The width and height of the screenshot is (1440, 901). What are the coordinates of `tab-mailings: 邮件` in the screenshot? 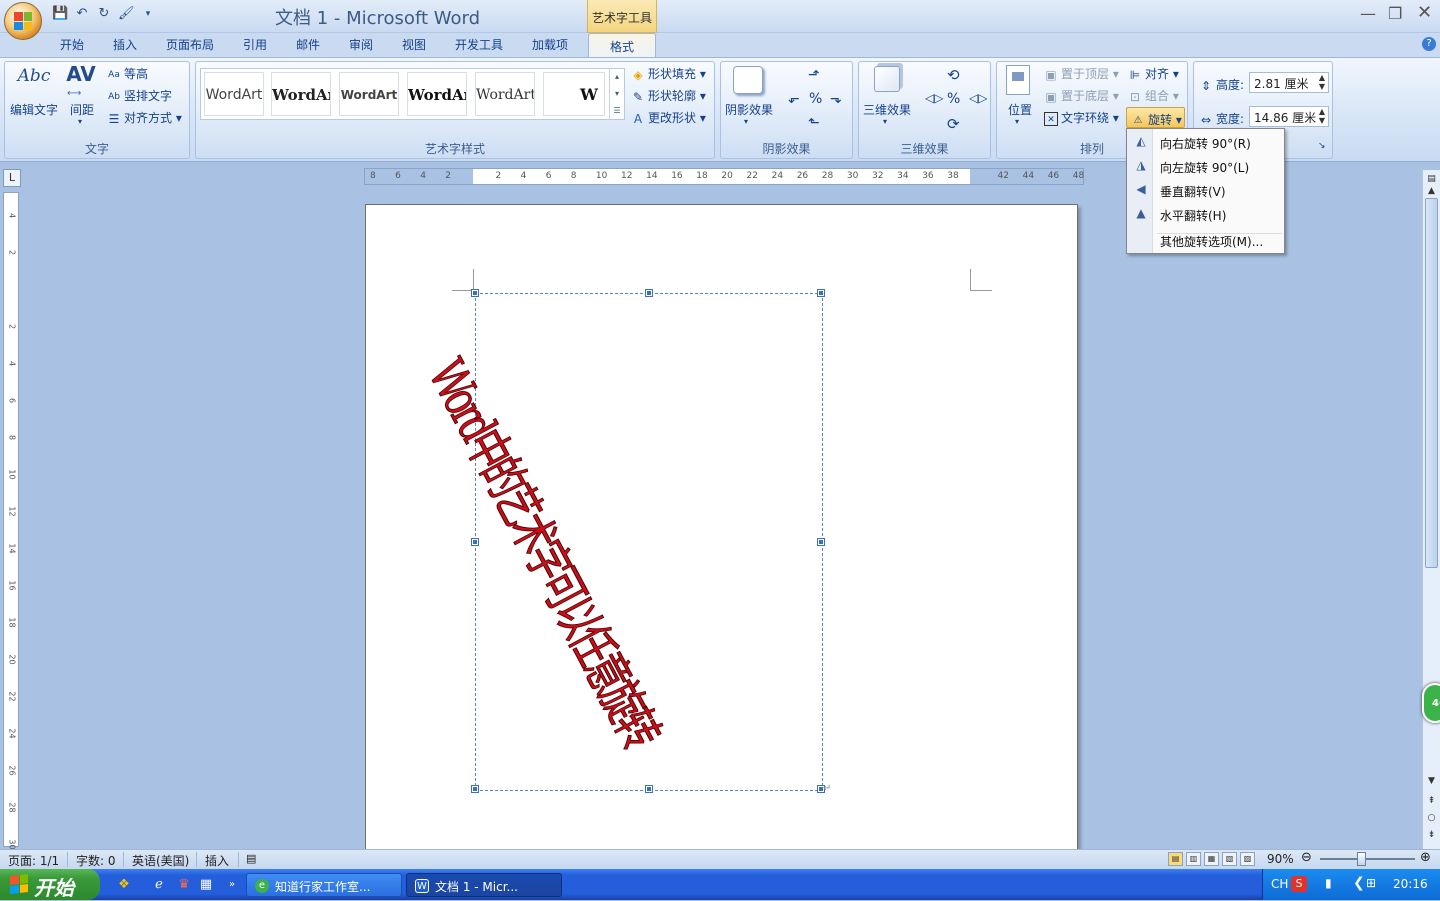 It's located at (308, 44).